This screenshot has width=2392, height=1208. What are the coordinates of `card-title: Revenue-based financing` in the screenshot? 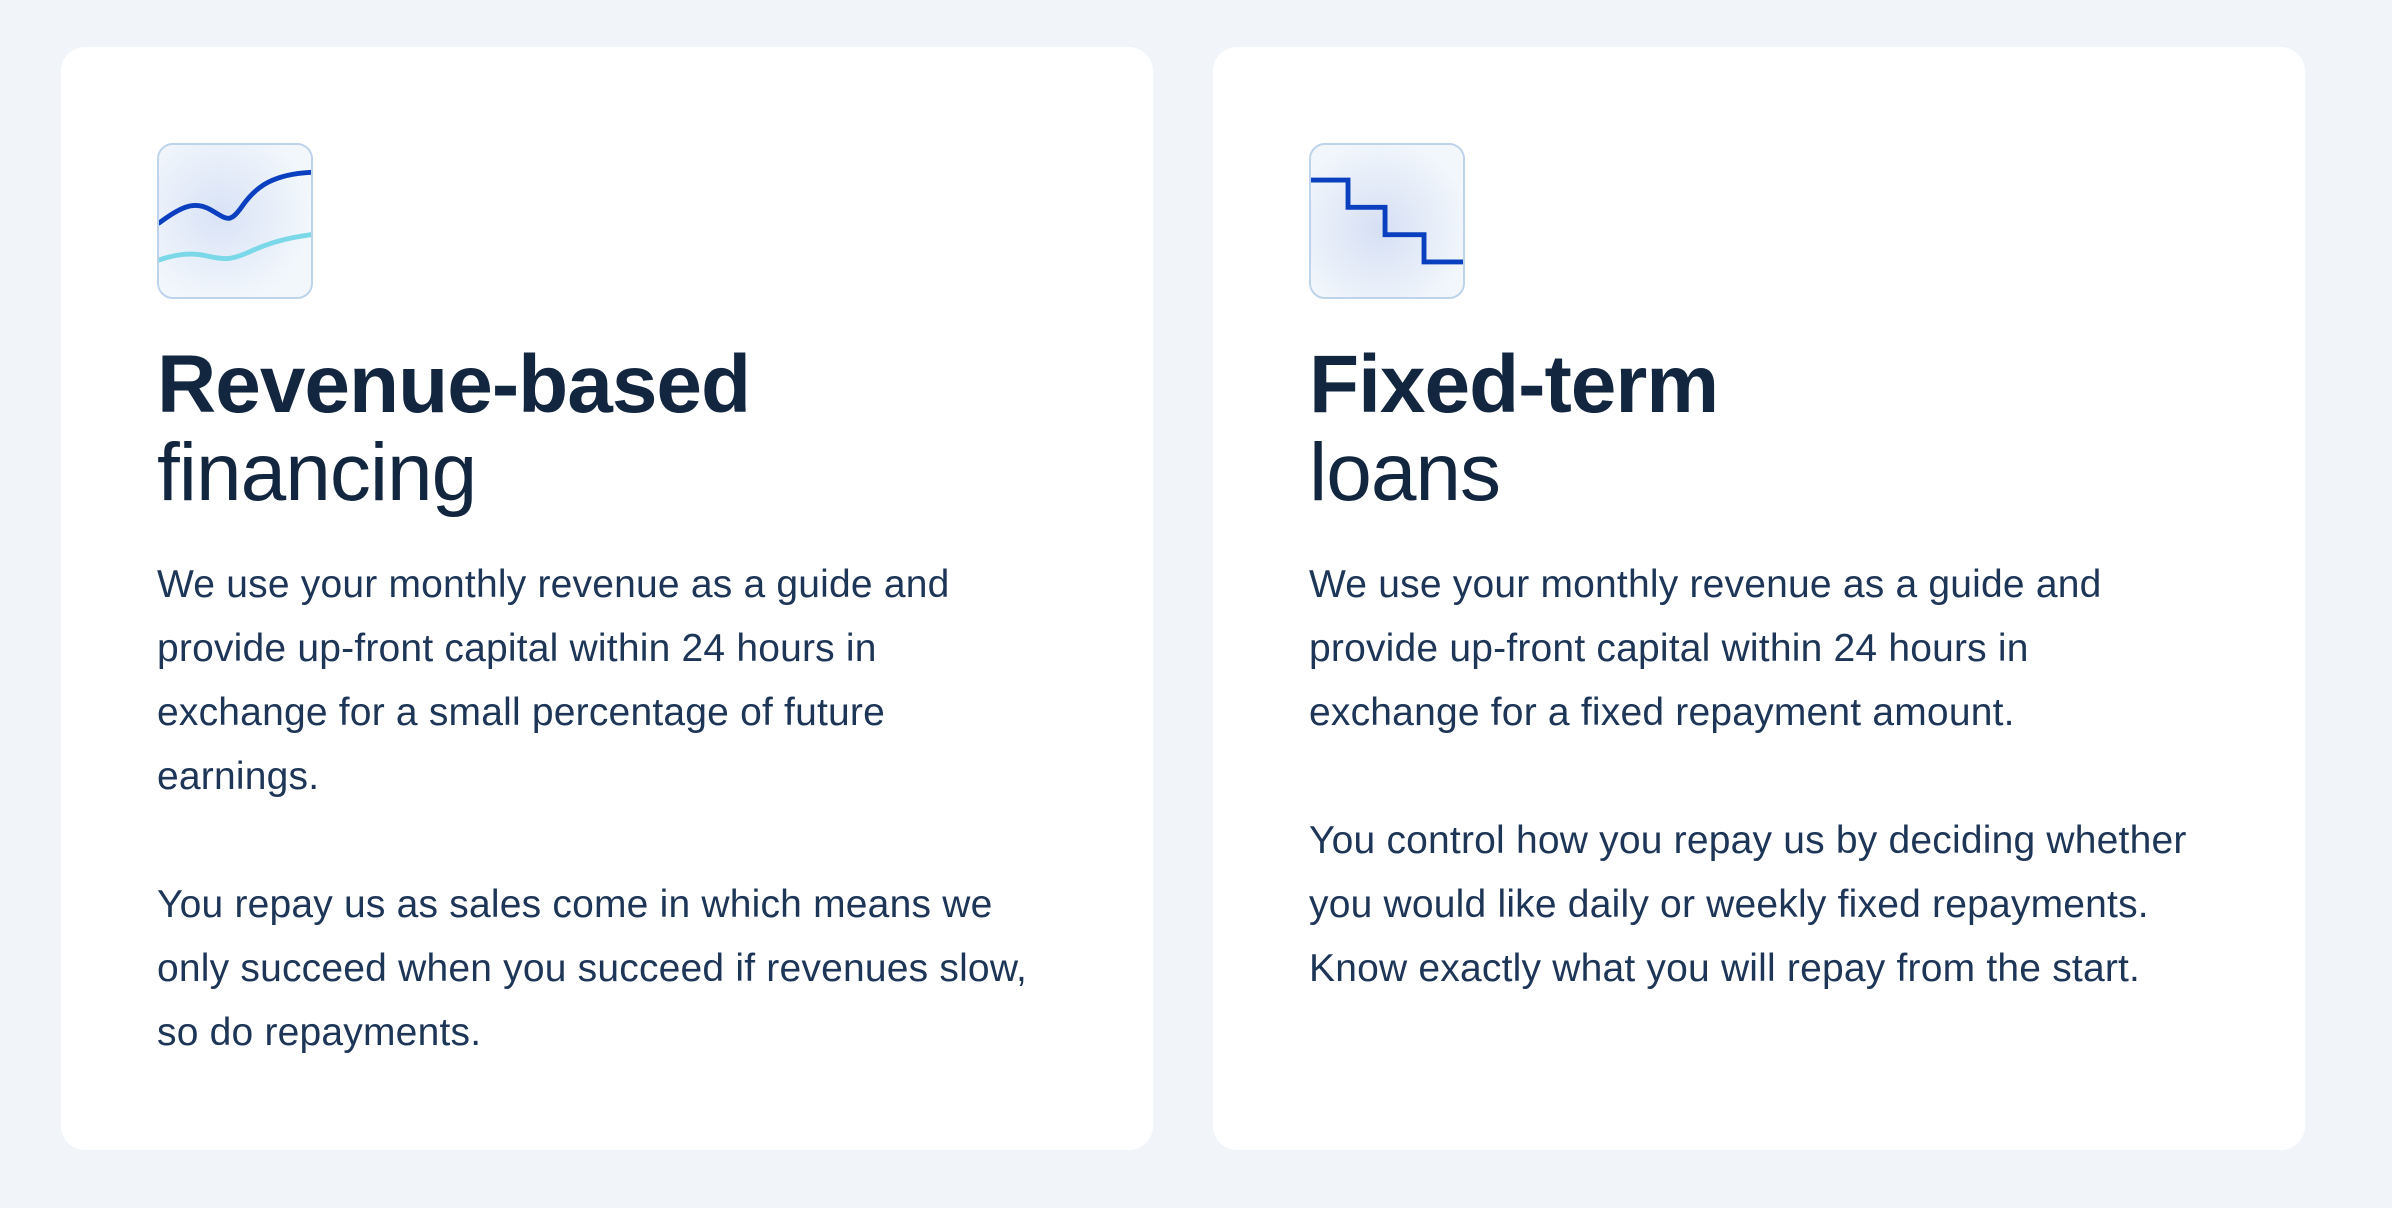 It's located at (607, 429).